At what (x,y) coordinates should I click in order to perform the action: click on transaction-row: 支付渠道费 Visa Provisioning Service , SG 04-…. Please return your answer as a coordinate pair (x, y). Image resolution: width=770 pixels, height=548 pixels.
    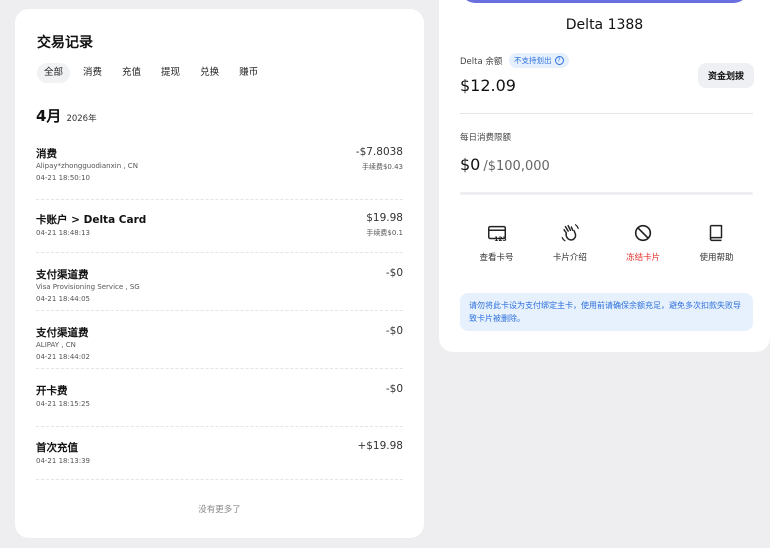
    Looking at the image, I should click on (219, 282).